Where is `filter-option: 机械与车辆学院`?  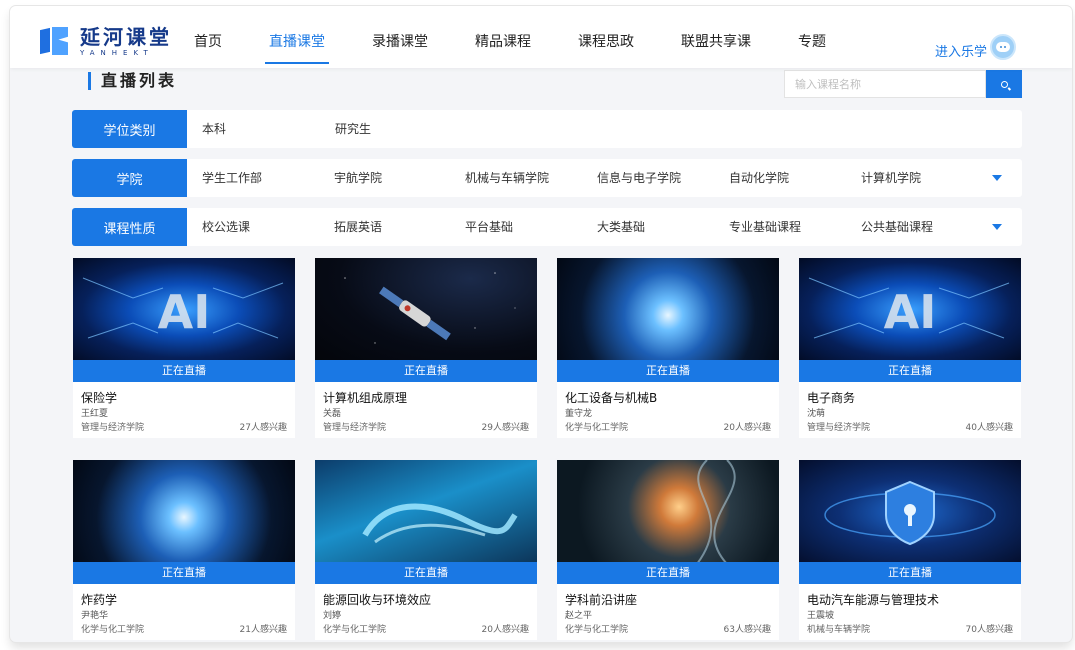 filter-option: 机械与车辆学院 is located at coordinates (507, 178).